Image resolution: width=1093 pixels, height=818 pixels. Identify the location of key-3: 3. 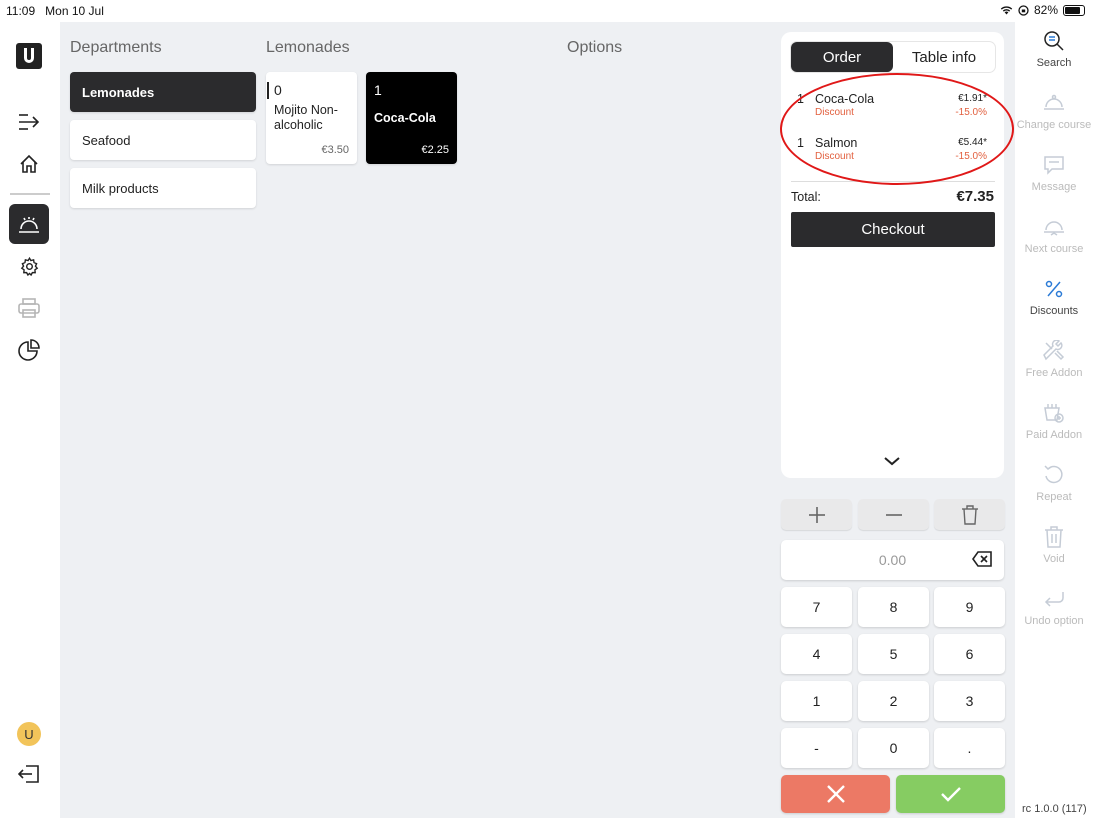
(969, 701).